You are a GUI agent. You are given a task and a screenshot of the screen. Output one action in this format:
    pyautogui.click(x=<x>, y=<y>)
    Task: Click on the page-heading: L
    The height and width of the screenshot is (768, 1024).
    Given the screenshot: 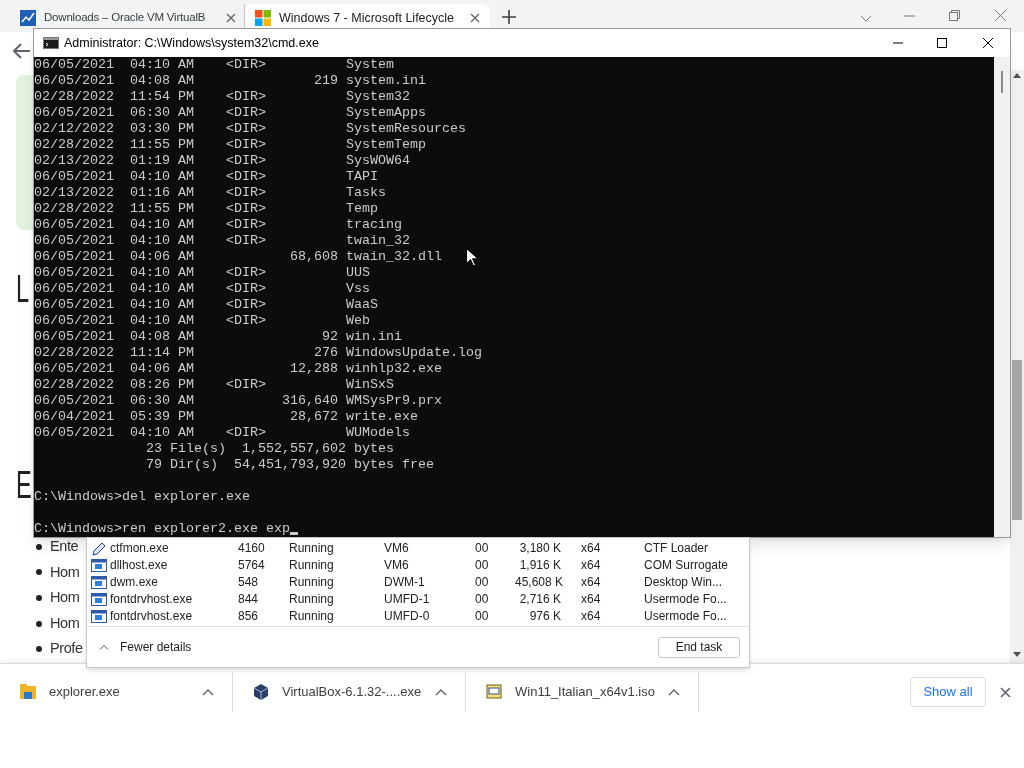 What is the action you would take?
    pyautogui.click(x=23, y=289)
    